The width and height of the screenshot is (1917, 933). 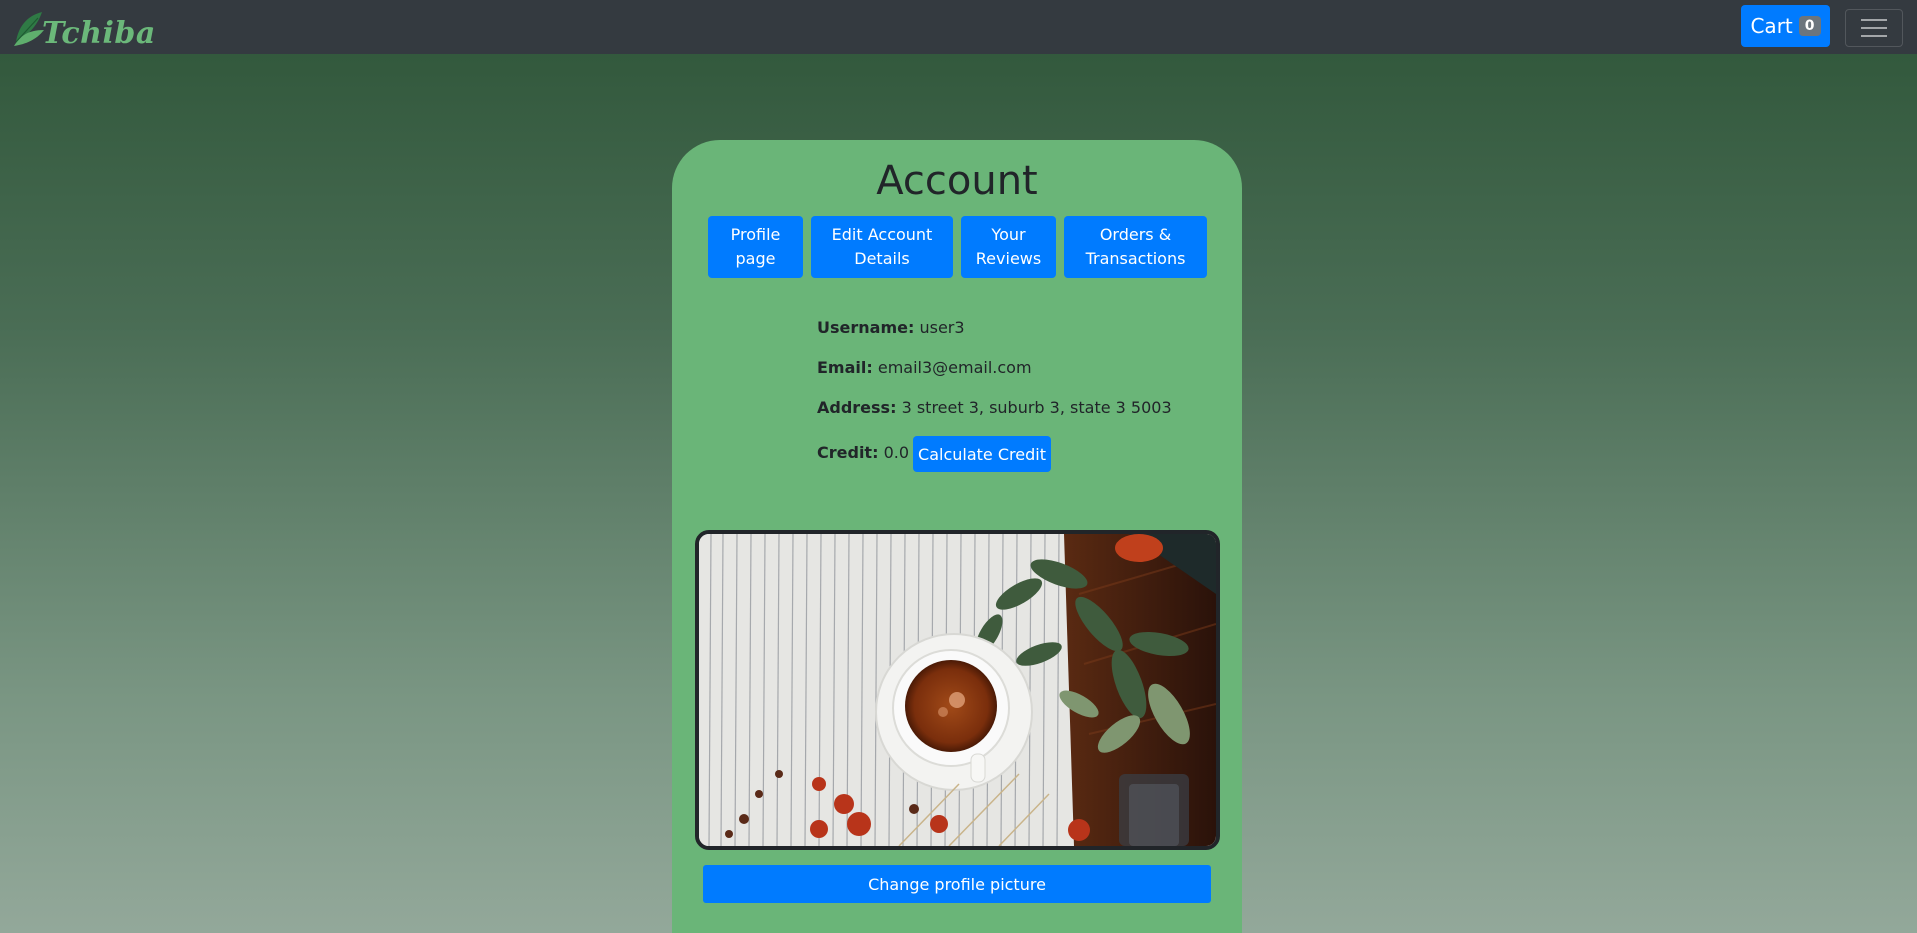 What do you see at coordinates (866, 327) in the screenshot?
I see `username-label: Username:` at bounding box center [866, 327].